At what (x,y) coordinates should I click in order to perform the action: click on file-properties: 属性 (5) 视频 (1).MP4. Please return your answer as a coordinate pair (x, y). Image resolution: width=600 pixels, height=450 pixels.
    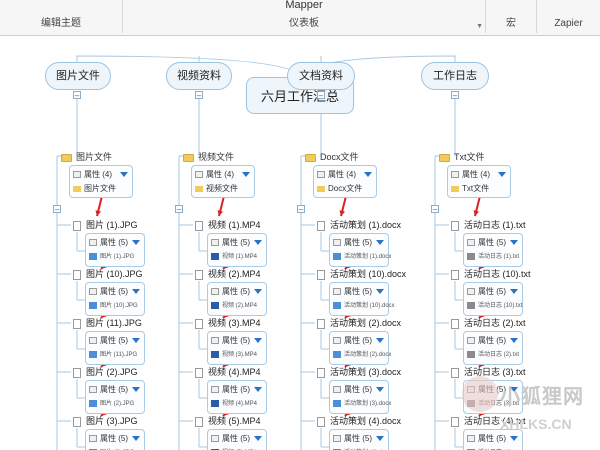
    Looking at the image, I should click on (237, 250).